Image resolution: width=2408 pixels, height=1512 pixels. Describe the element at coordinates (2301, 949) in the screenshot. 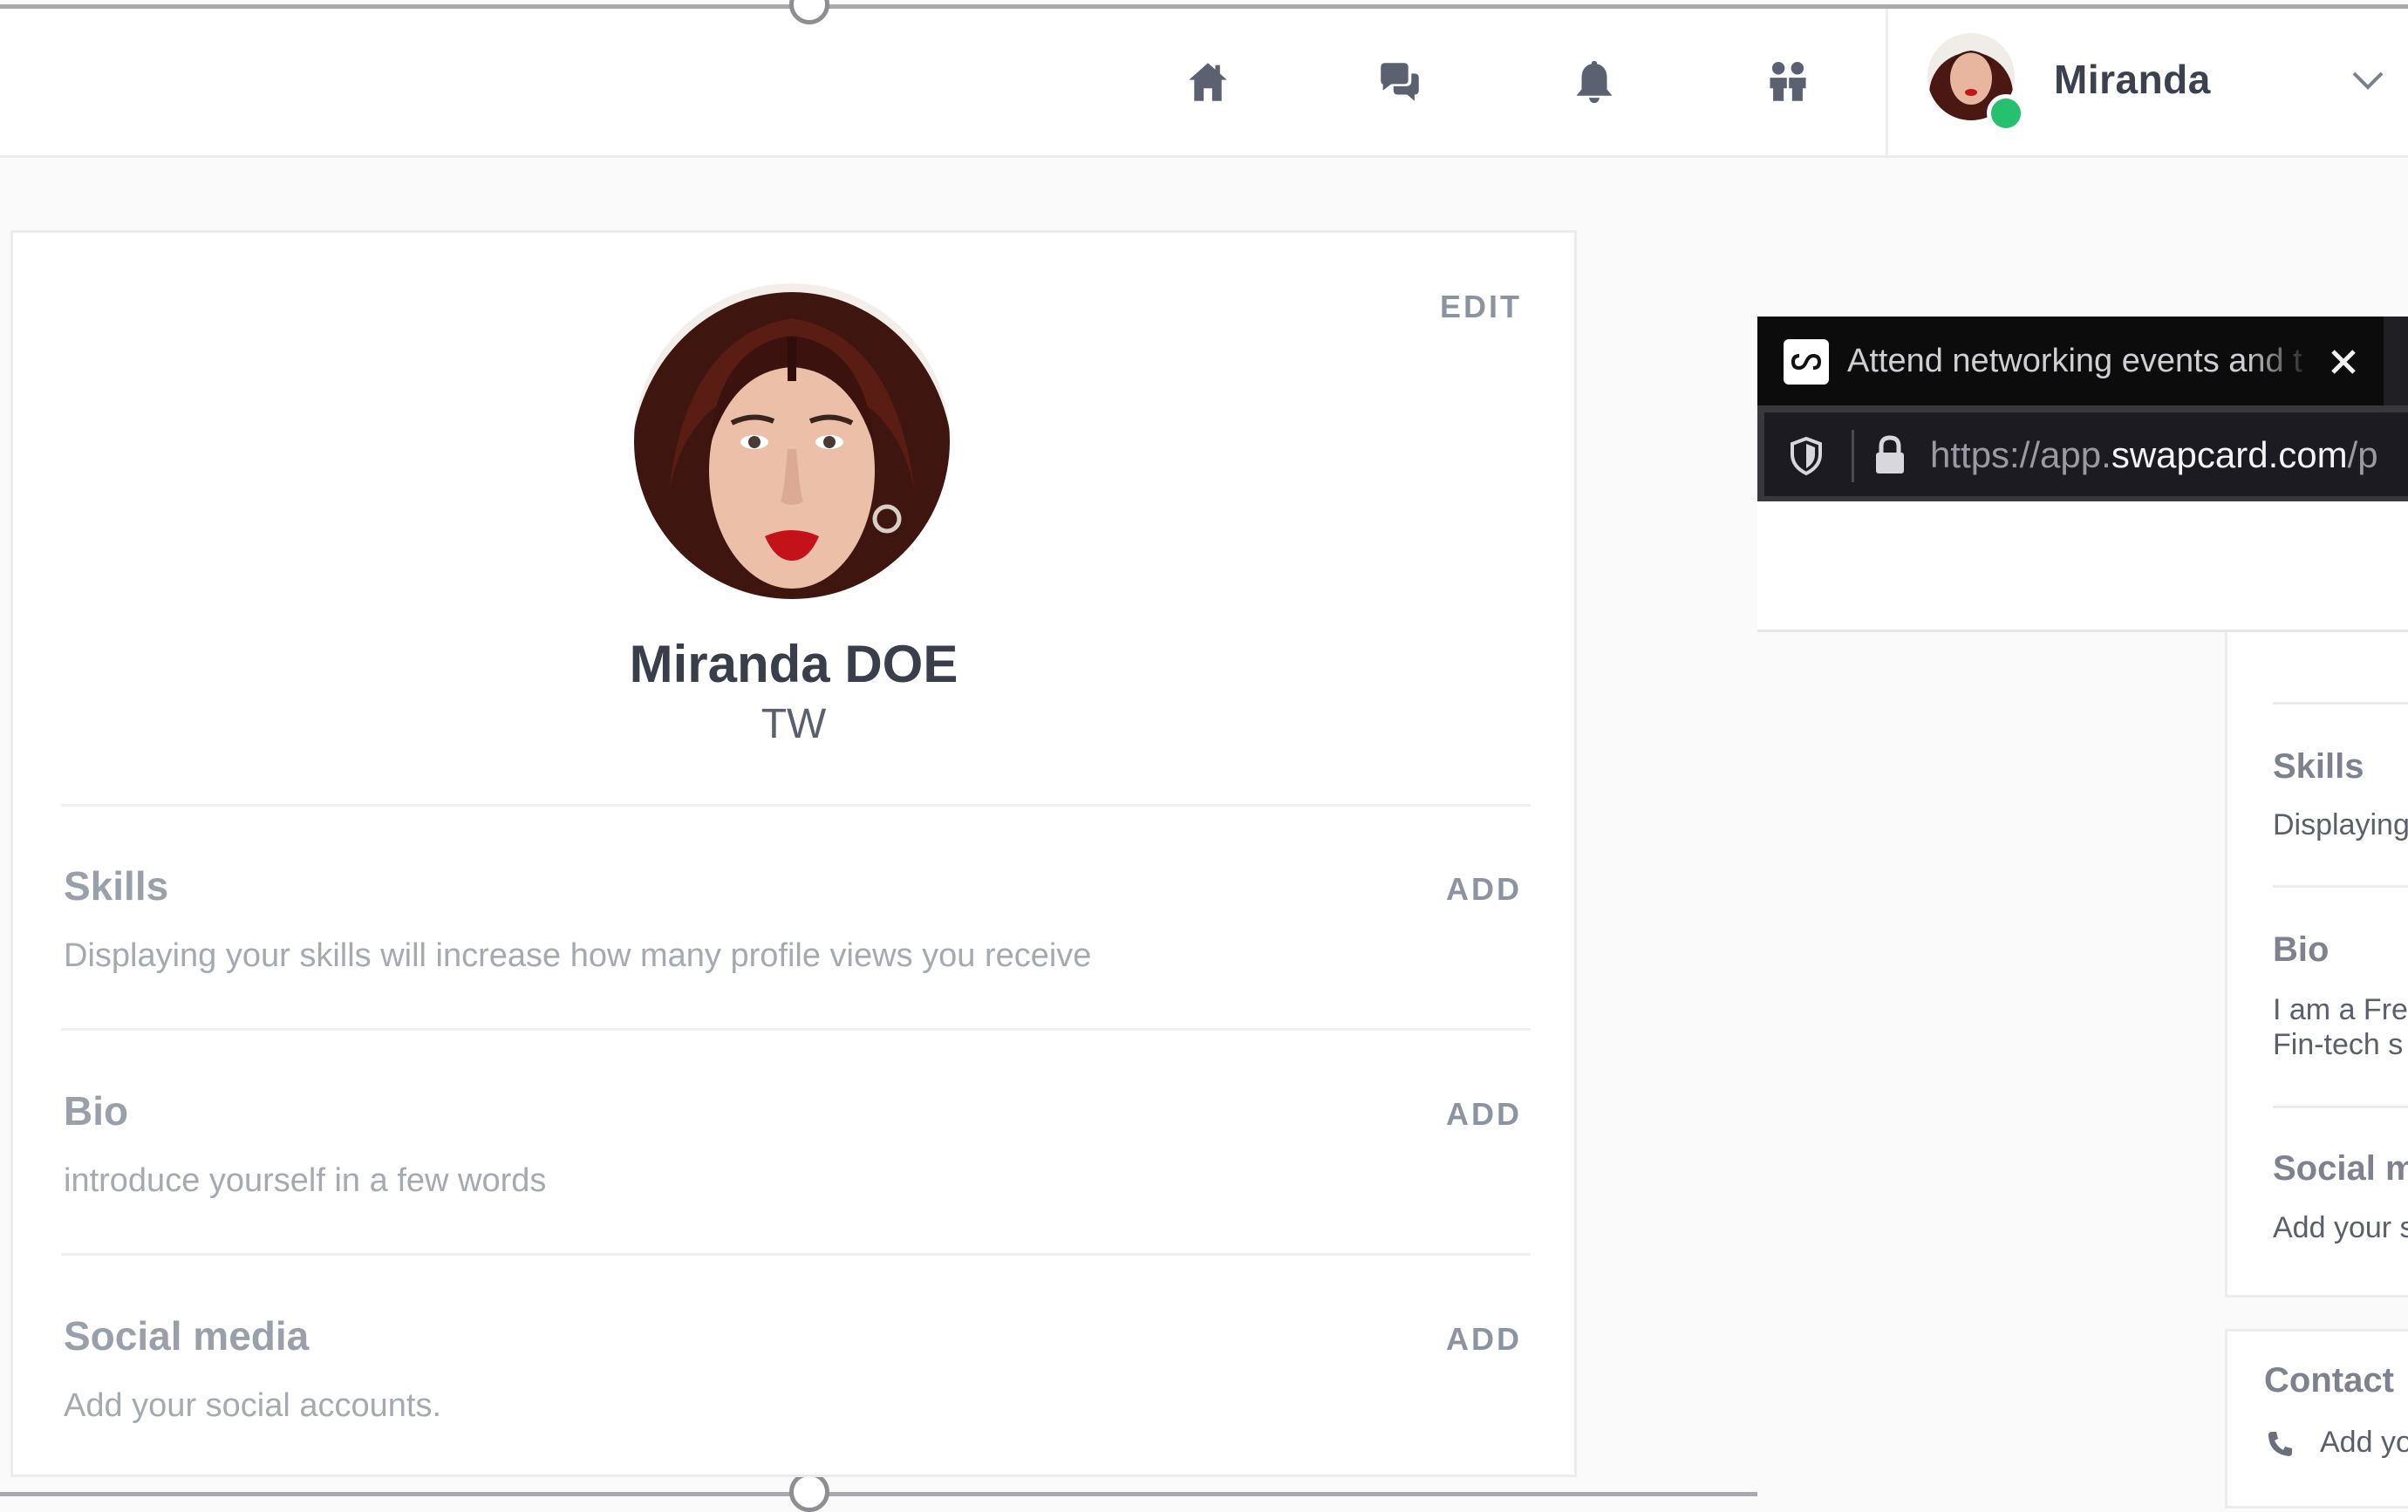

I see `panel-bio-title: Bio` at that location.